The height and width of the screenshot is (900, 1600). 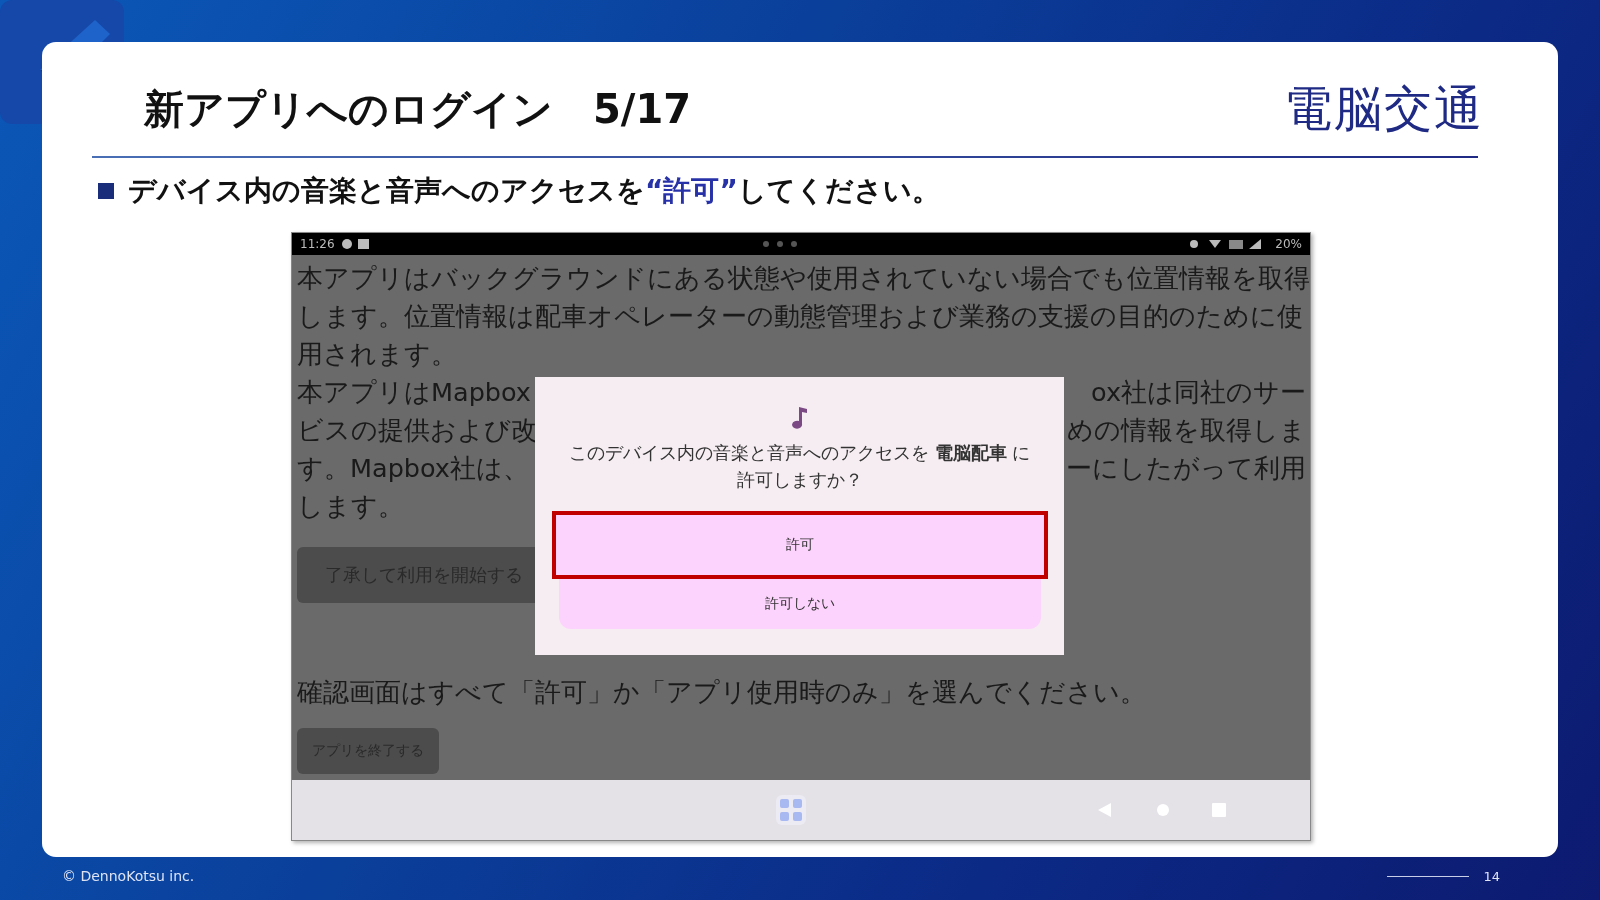 I want to click on body-text: ーにしたがって利用, so click(x=1186, y=468).